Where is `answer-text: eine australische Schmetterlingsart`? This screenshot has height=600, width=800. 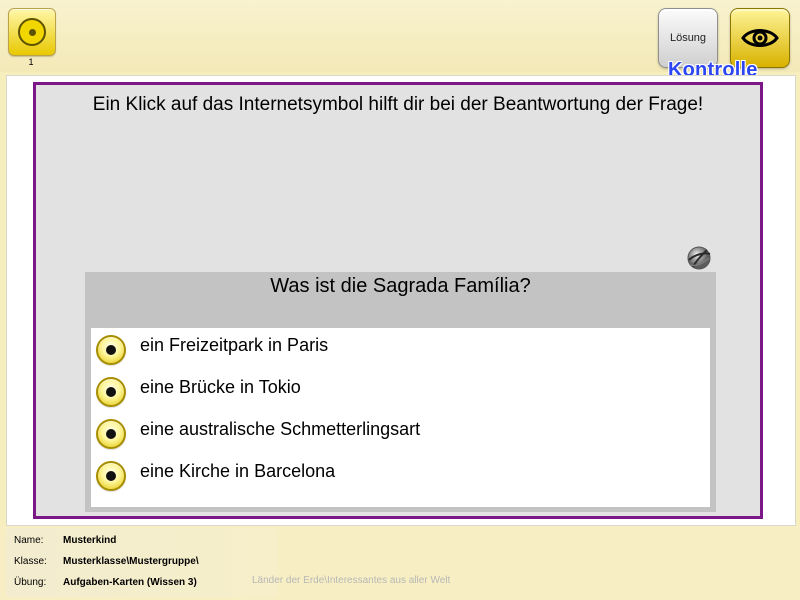
answer-text: eine australische Schmetterlingsart is located at coordinates (280, 429).